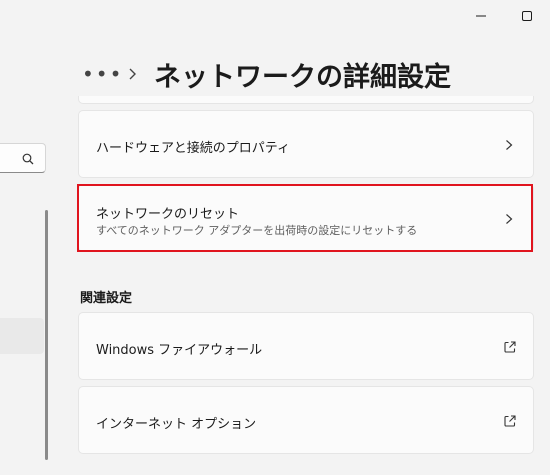 The height and width of the screenshot is (475, 550). I want to click on maximize-icon, so click(527, 16).